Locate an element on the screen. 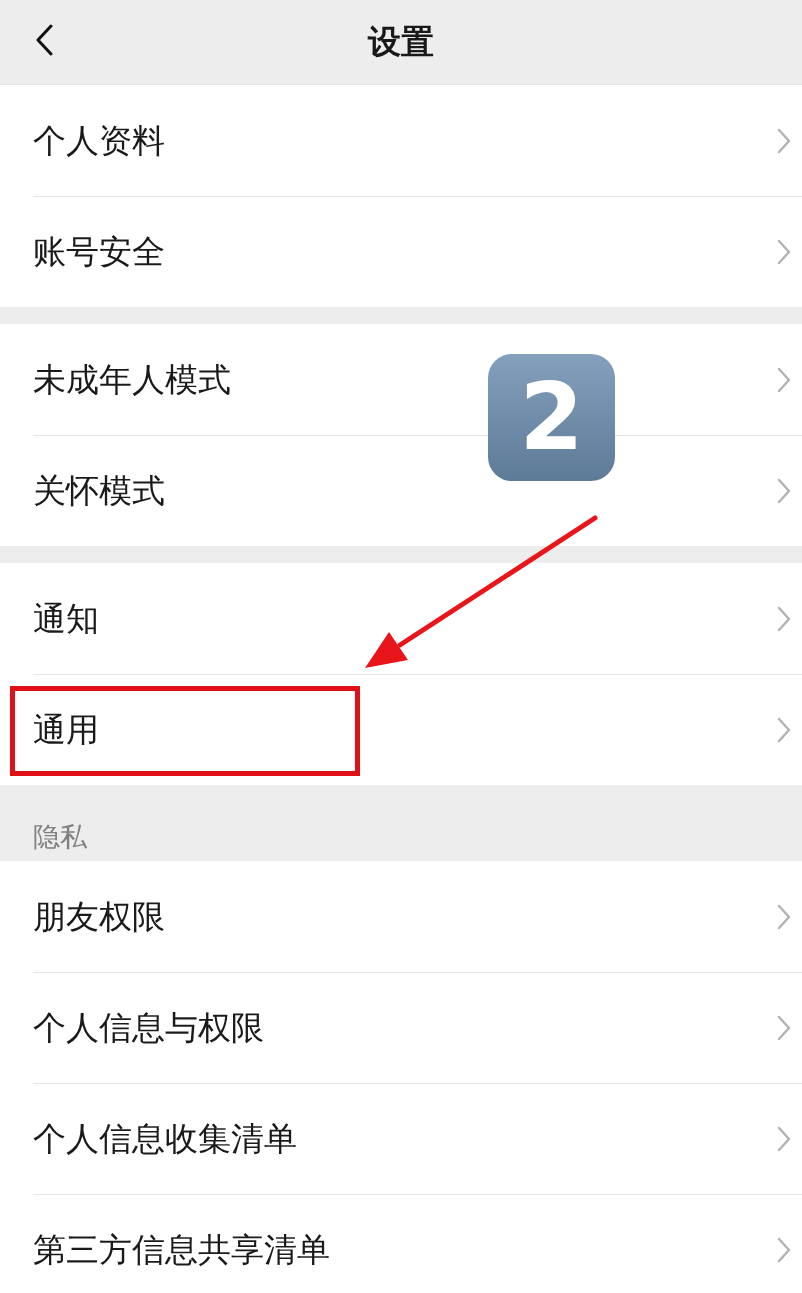 Image resolution: width=802 pixels, height=1293 pixels. settings-item: 关怀模式 is located at coordinates (99, 491).